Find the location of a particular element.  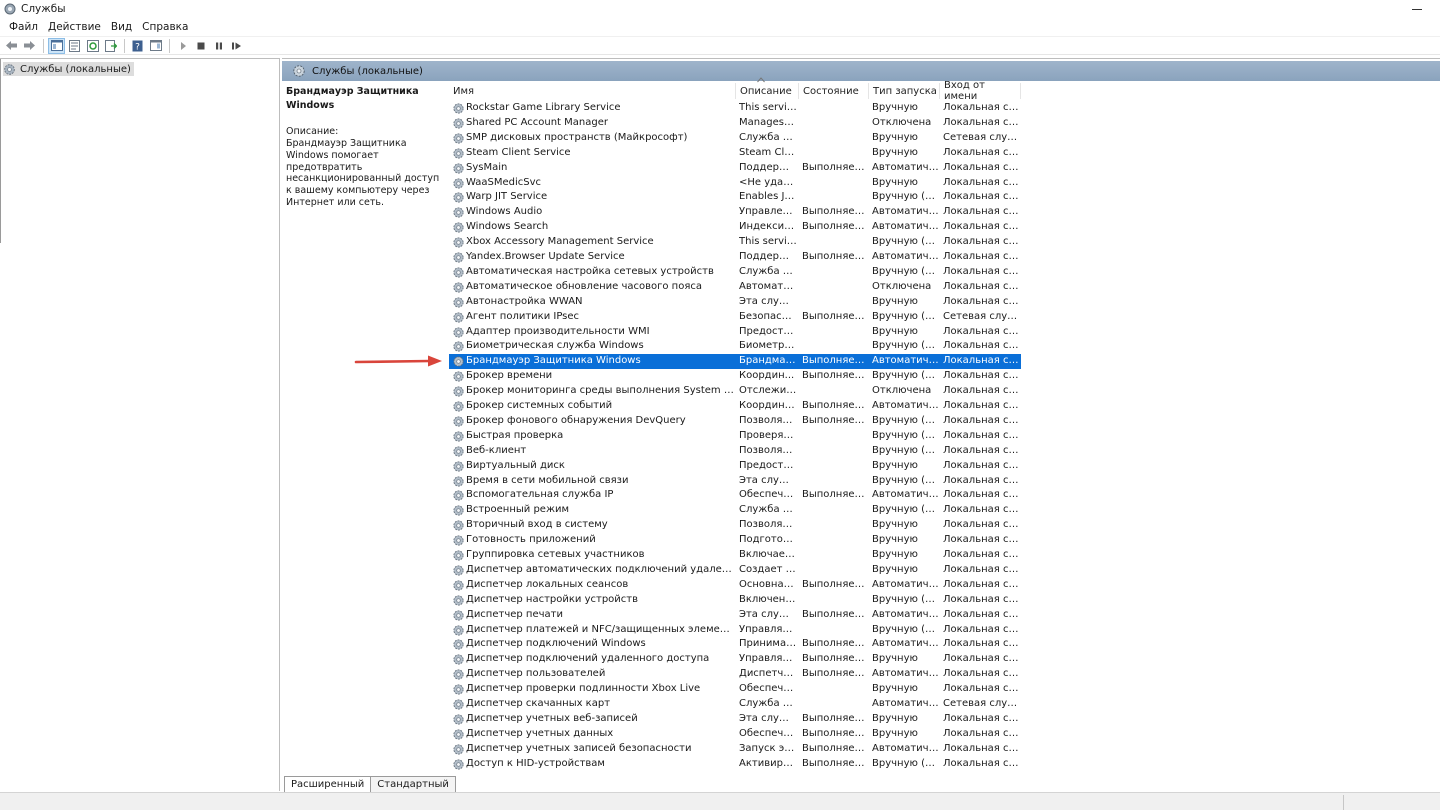

export-list-button is located at coordinates (110, 46).